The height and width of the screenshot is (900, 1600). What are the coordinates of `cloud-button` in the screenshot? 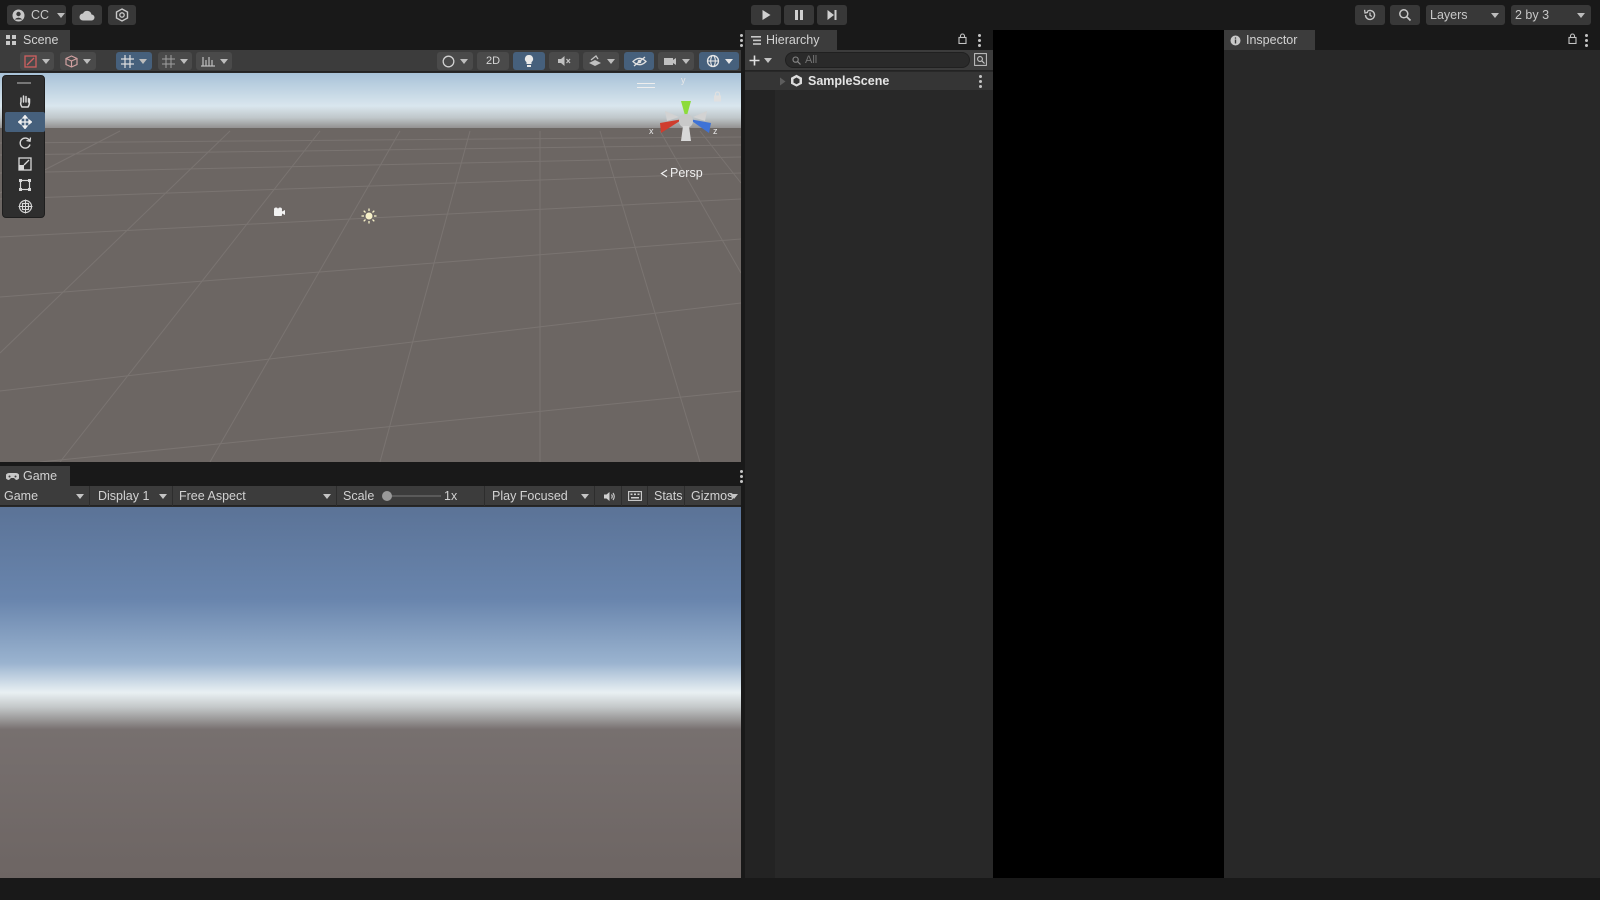 It's located at (87, 15).